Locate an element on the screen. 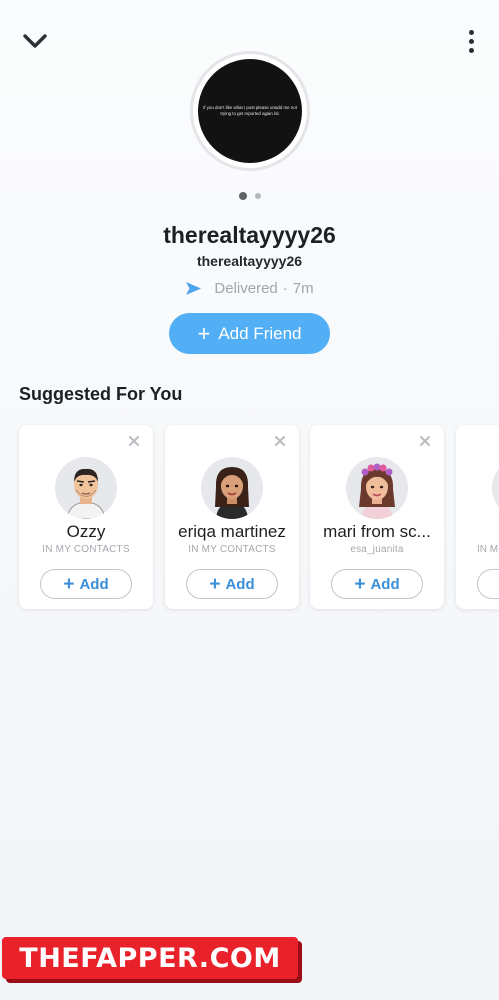 This screenshot has width=499, height=1000. add-button is located at coordinates (488, 584).